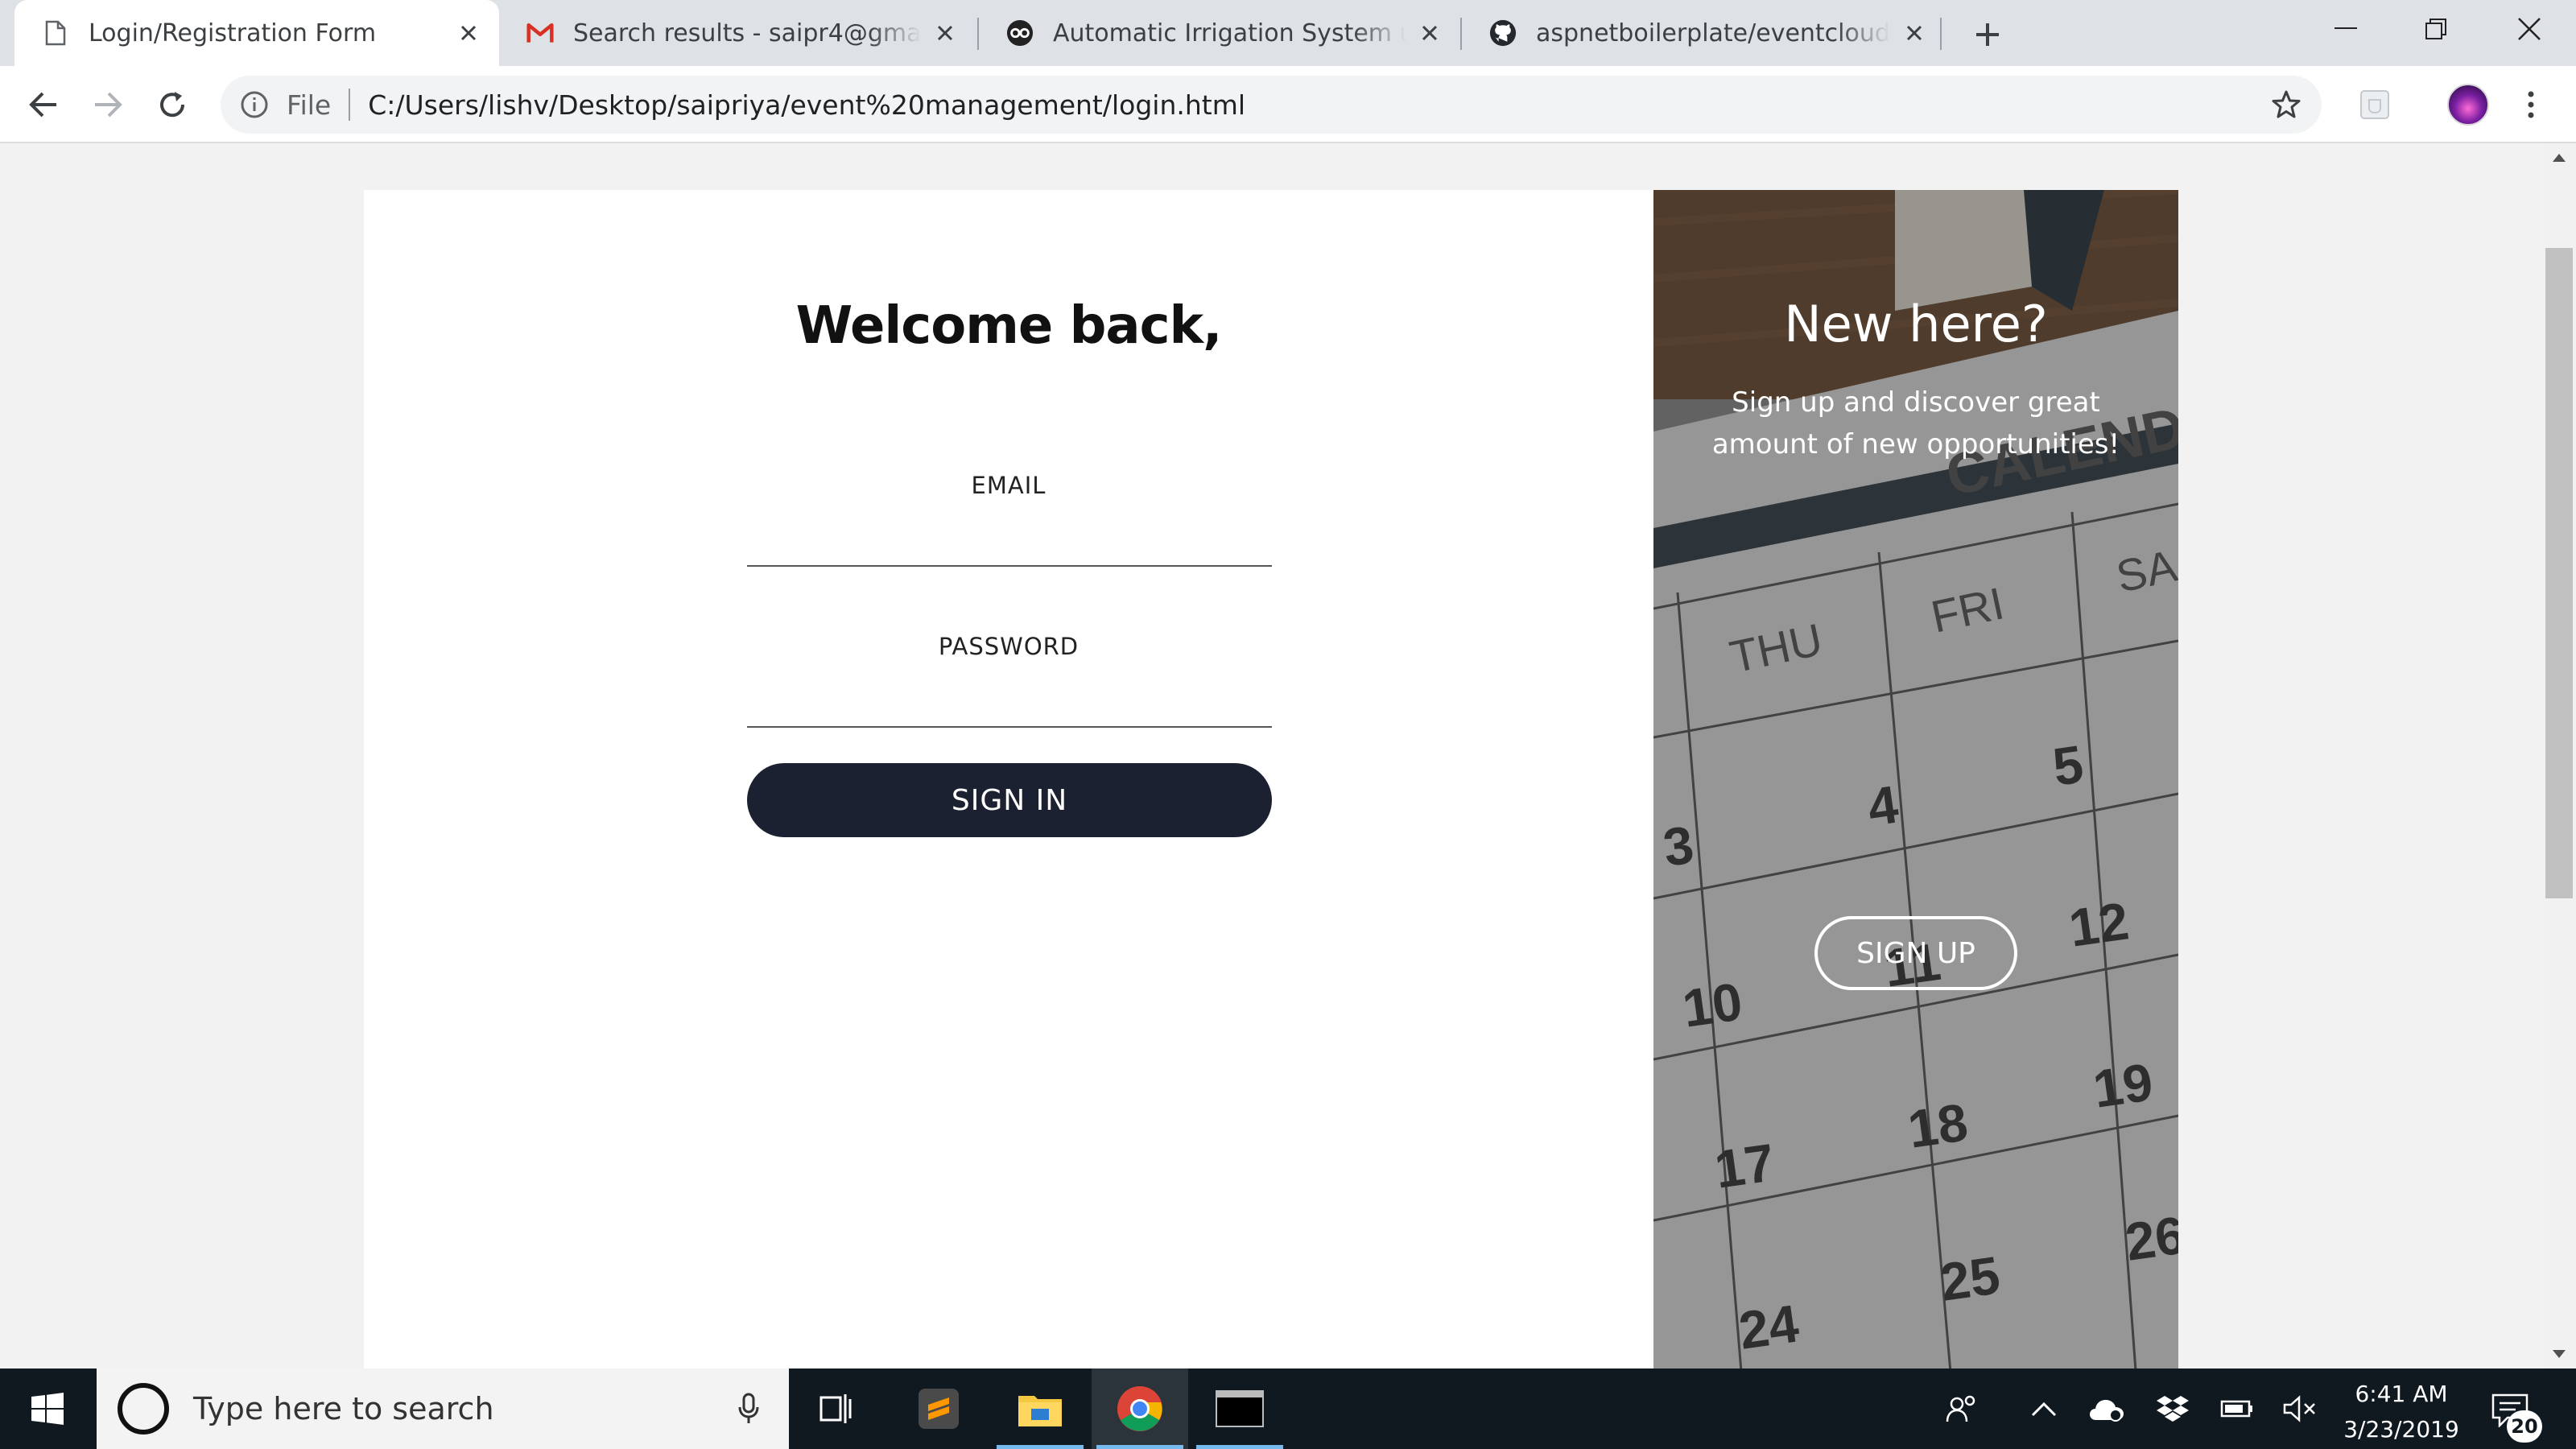 The height and width of the screenshot is (1449, 2576). Describe the element at coordinates (2106, 1408) in the screenshot. I see `onedrive-cloud-icon` at that location.